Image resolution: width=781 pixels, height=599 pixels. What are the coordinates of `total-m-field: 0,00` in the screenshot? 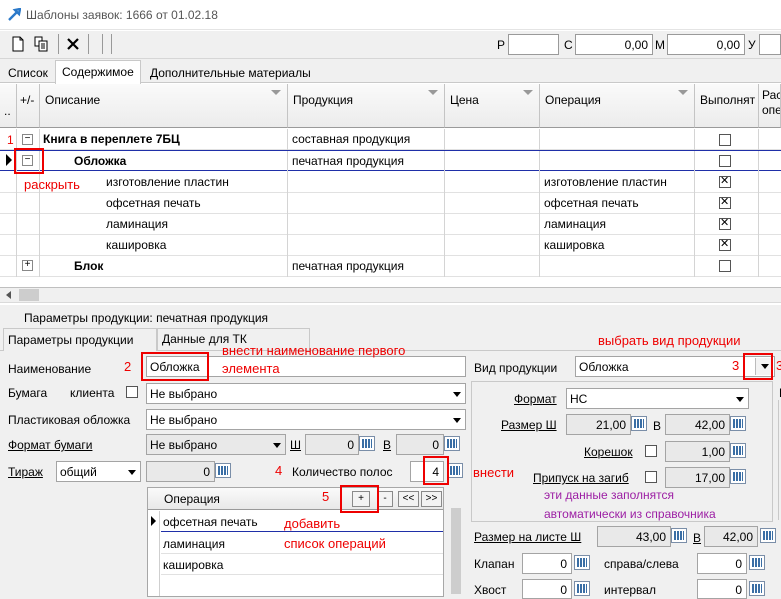 It's located at (706, 44).